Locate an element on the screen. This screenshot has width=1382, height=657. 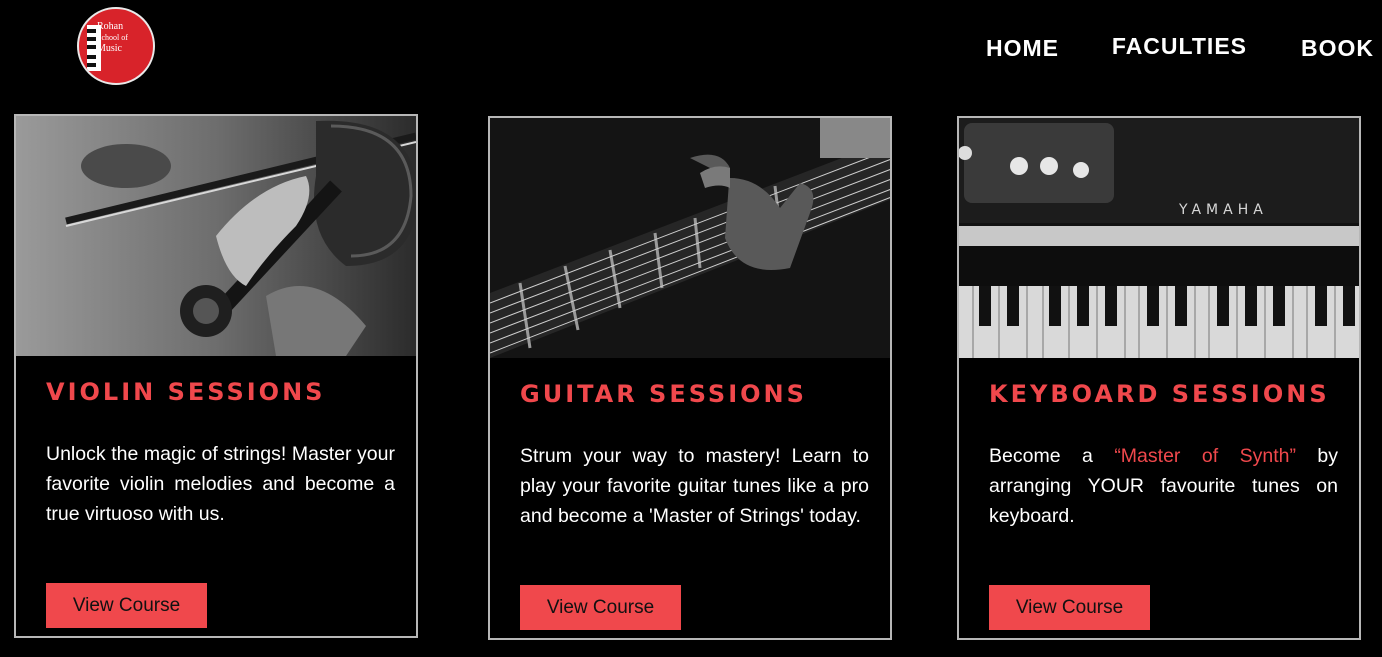
nav-faculties: FACULTIES is located at coordinates (1179, 46).